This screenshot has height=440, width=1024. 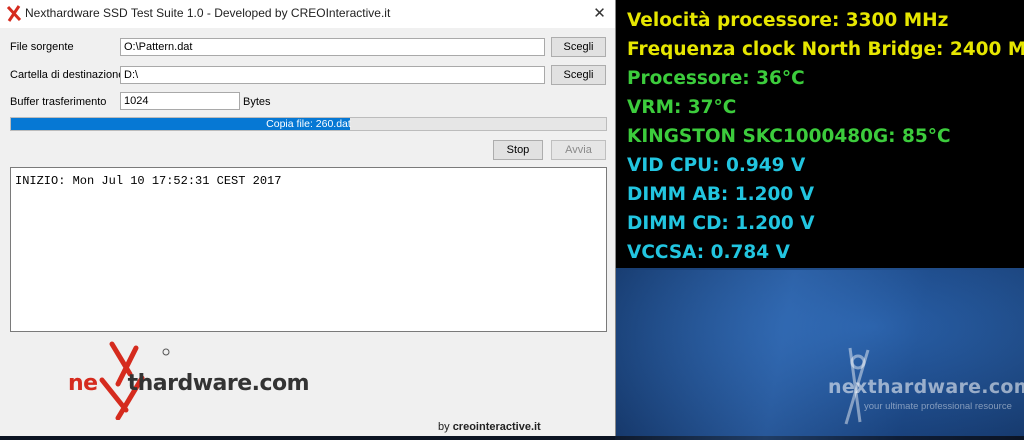 I want to click on osd-vrm-temp: VRM: 37°C, so click(x=682, y=107).